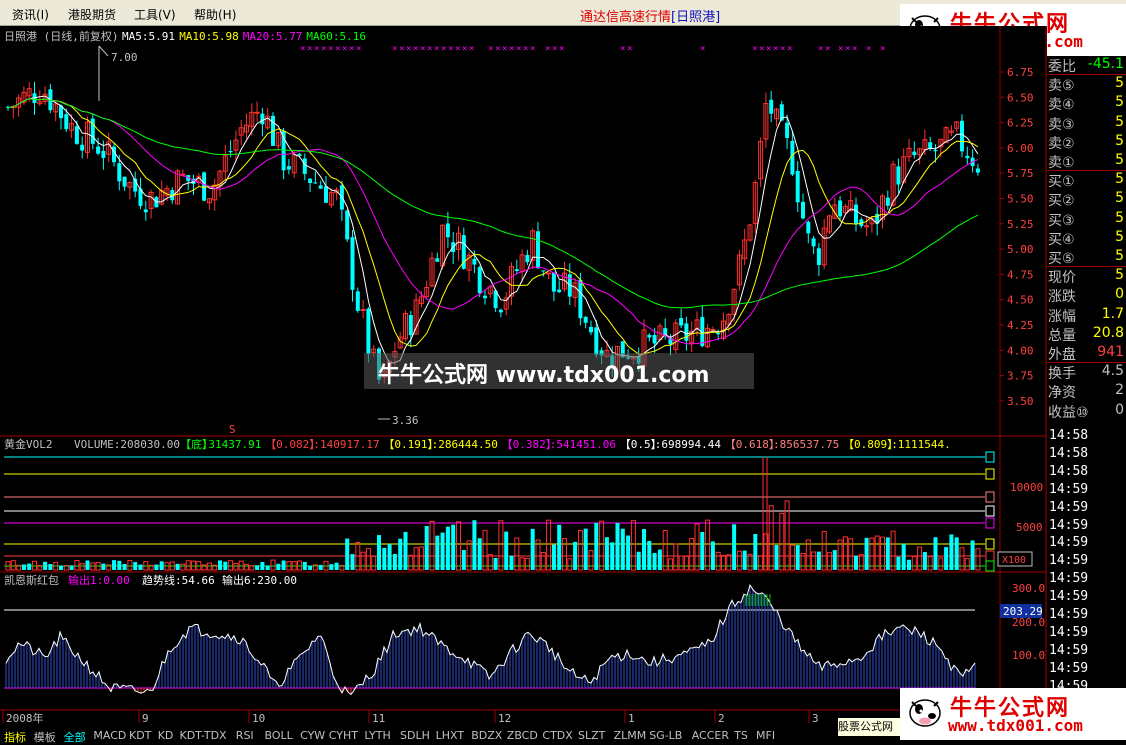 The width and height of the screenshot is (1126, 745). What do you see at coordinates (630, 735) in the screenshot?
I see `indicator-tab: ZLMM` at bounding box center [630, 735].